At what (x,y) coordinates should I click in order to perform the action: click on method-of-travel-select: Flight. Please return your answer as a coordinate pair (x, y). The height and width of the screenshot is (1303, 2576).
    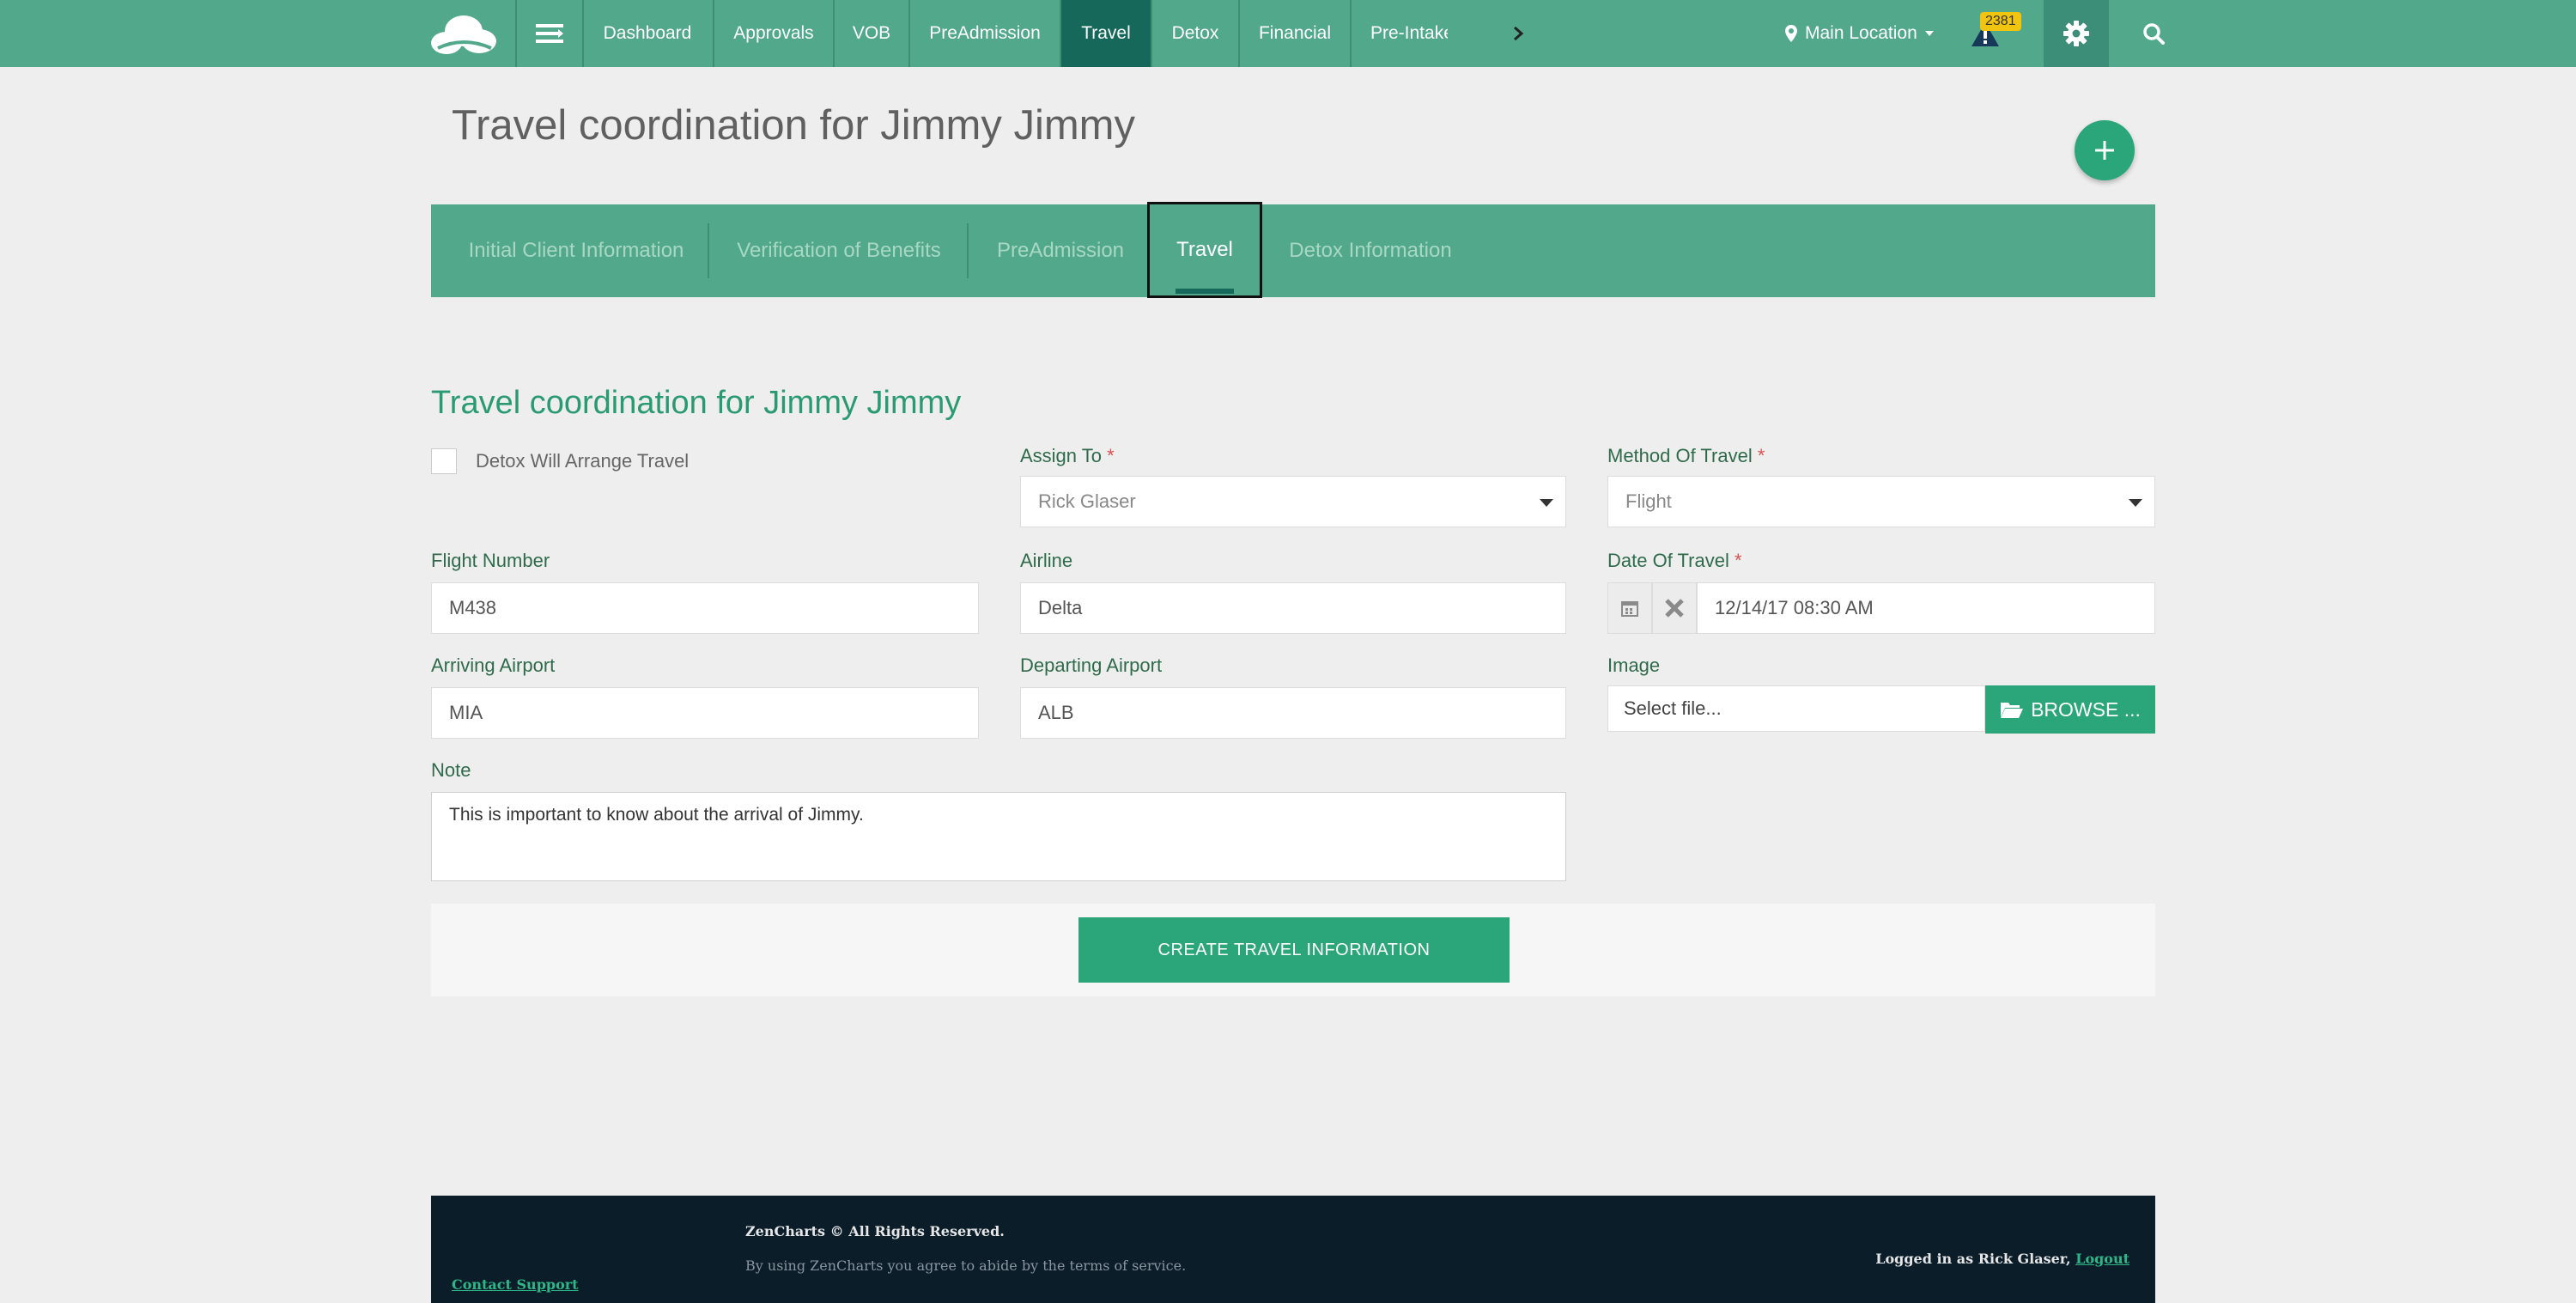
    Looking at the image, I should click on (1881, 501).